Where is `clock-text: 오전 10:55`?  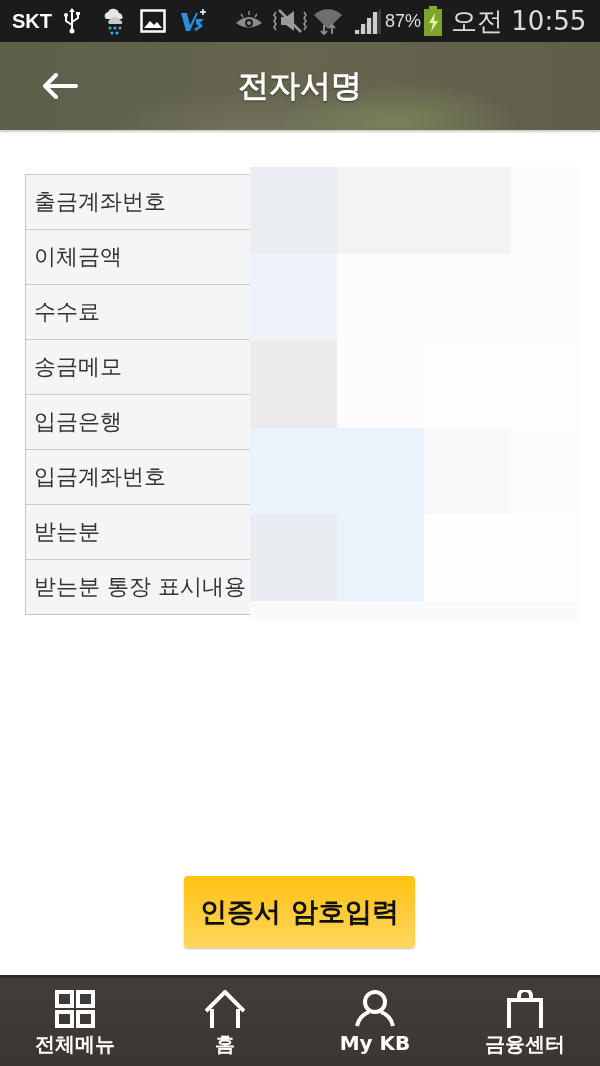
clock-text: 오전 10:55 is located at coordinates (519, 21).